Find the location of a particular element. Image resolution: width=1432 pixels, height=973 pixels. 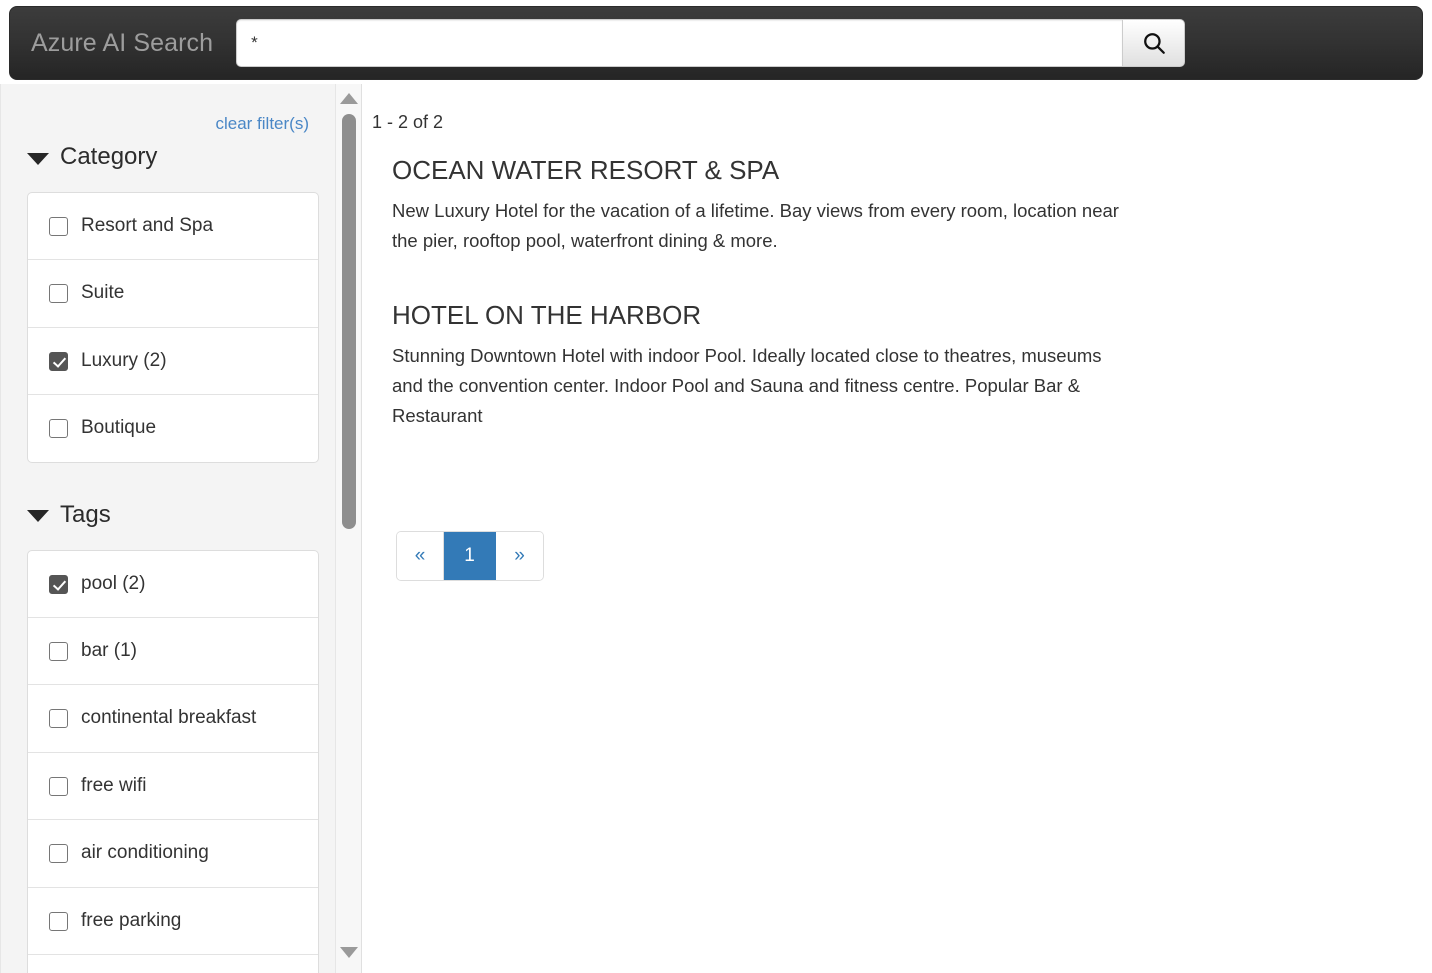

search-bar is located at coordinates (711, 43).